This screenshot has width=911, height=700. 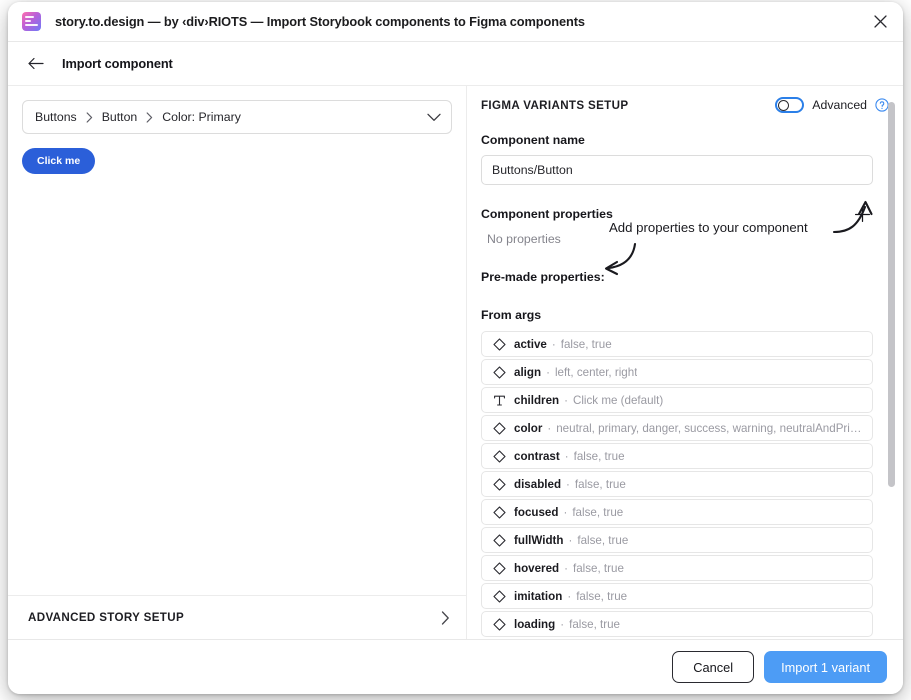 What do you see at coordinates (685, 105) in the screenshot?
I see `variants-header: FIGMA VARIANTS SETUP Advanced` at bounding box center [685, 105].